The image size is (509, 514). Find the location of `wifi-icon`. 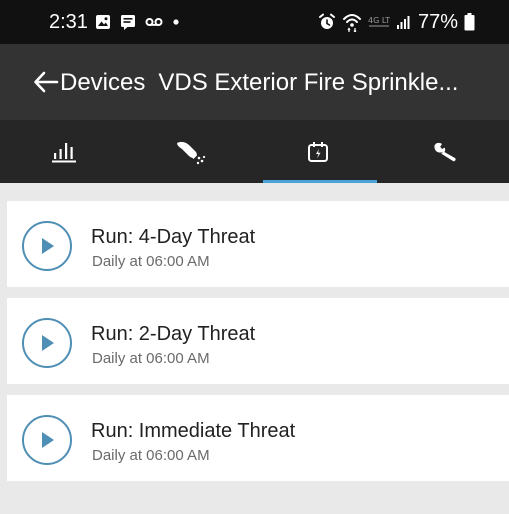

wifi-icon is located at coordinates (351, 23).